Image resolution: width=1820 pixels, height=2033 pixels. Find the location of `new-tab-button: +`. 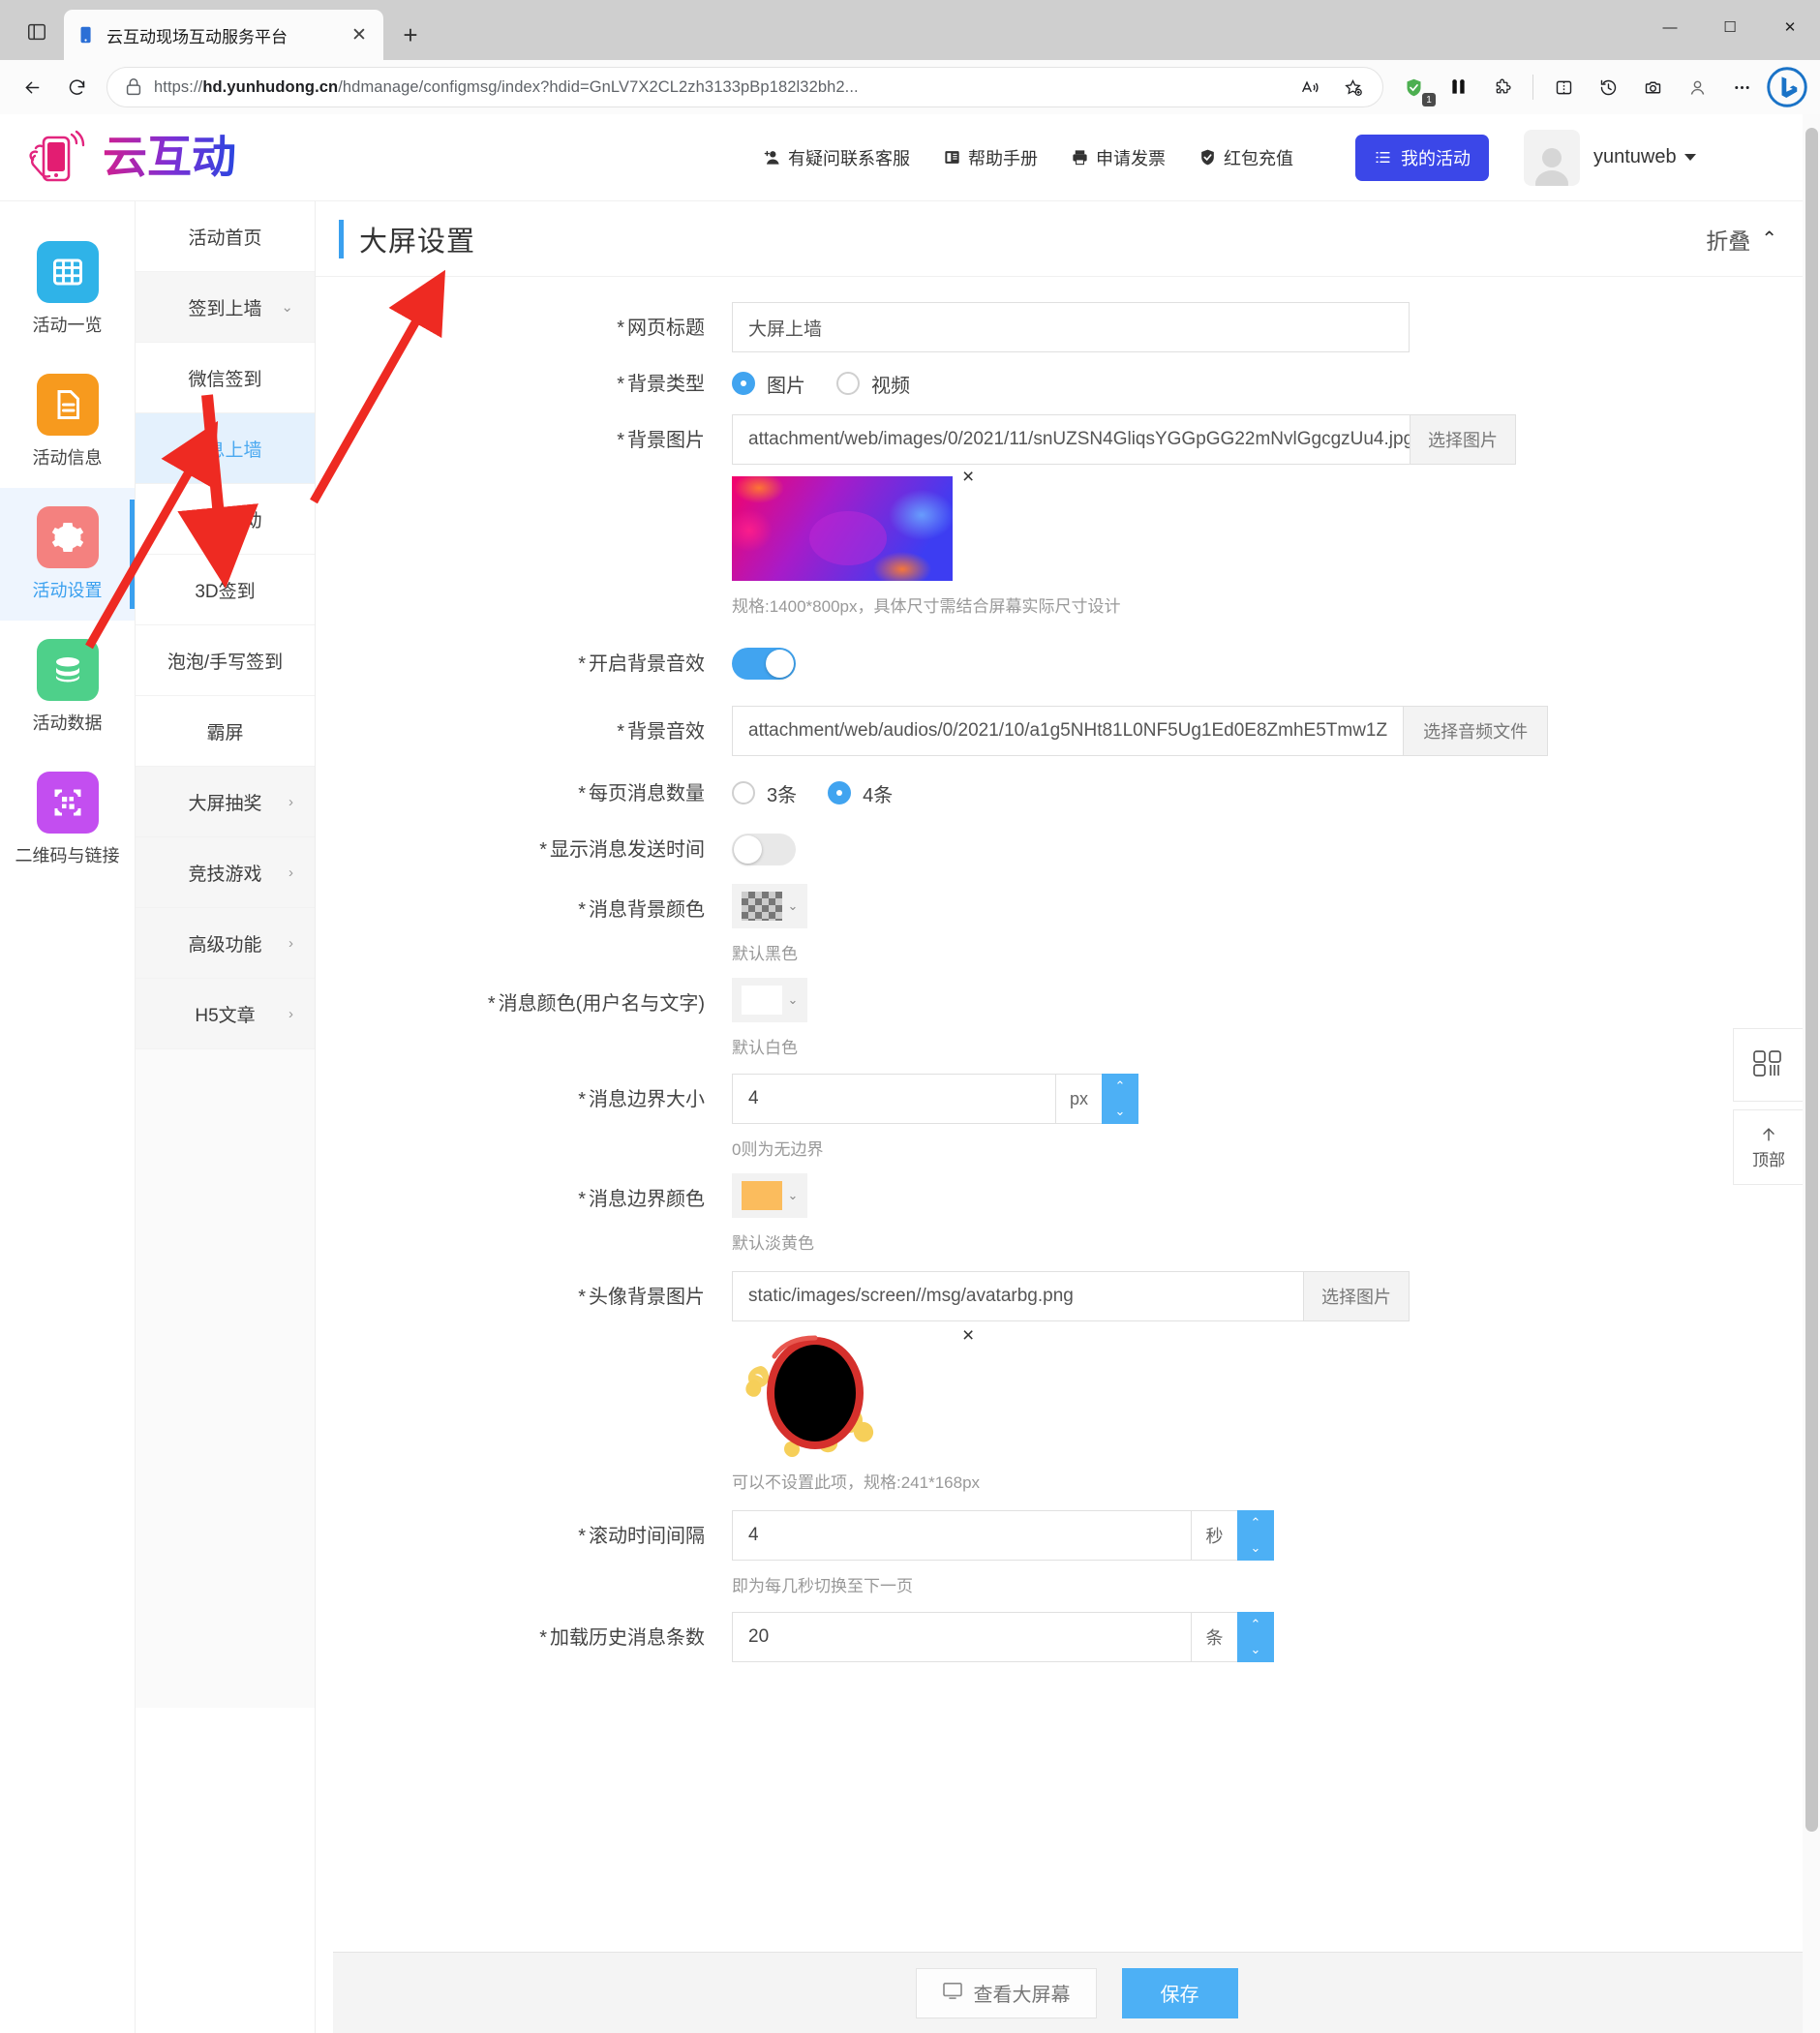

new-tab-button: + is located at coordinates (411, 35).